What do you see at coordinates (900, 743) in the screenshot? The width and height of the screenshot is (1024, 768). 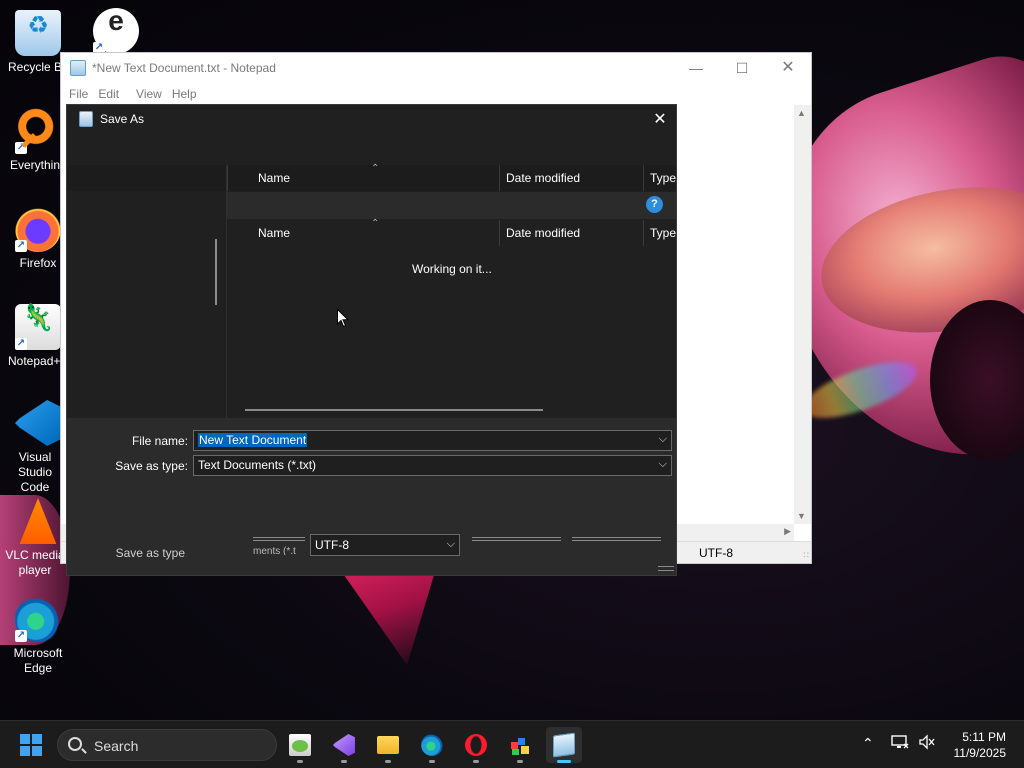 I see `network-icon` at bounding box center [900, 743].